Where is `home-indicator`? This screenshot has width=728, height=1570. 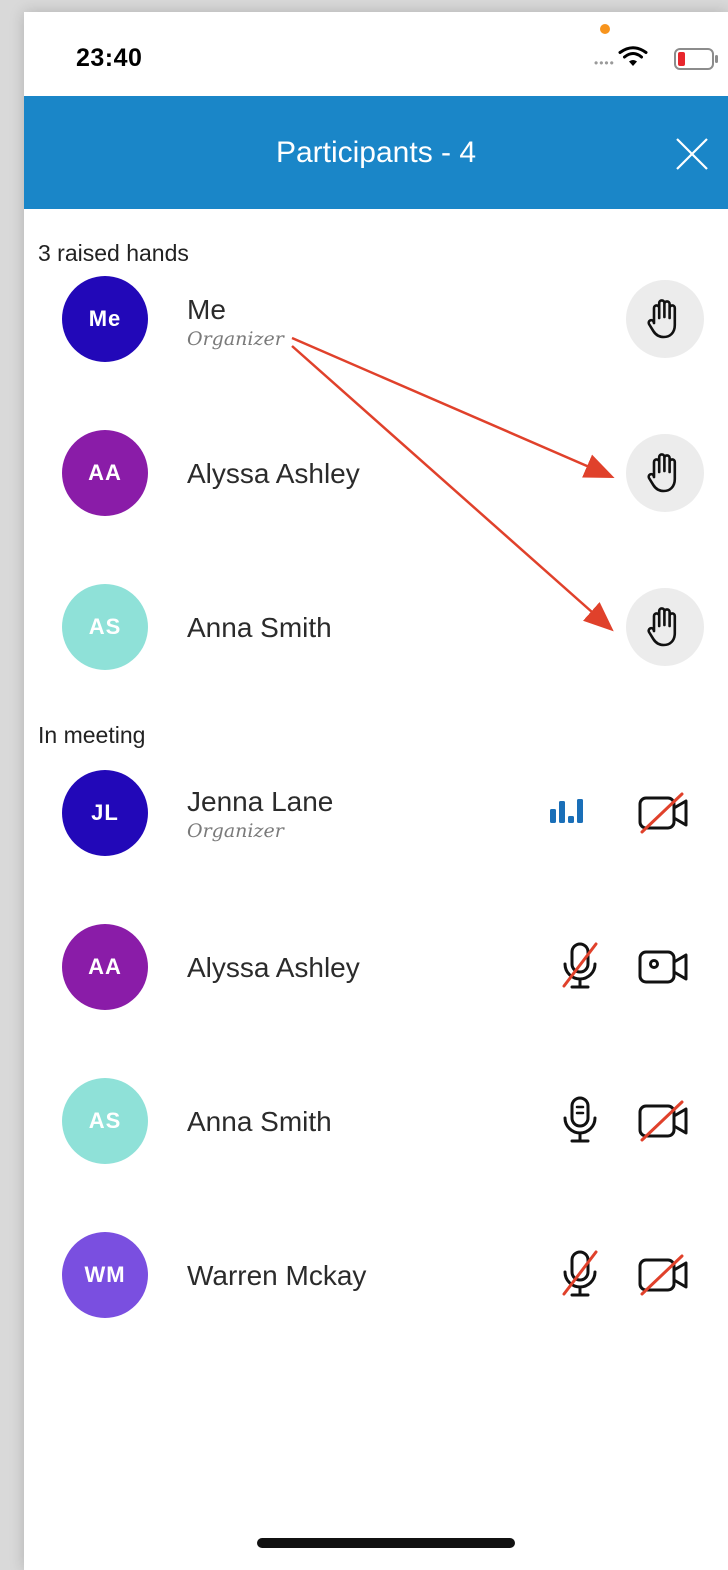
home-indicator is located at coordinates (386, 1543).